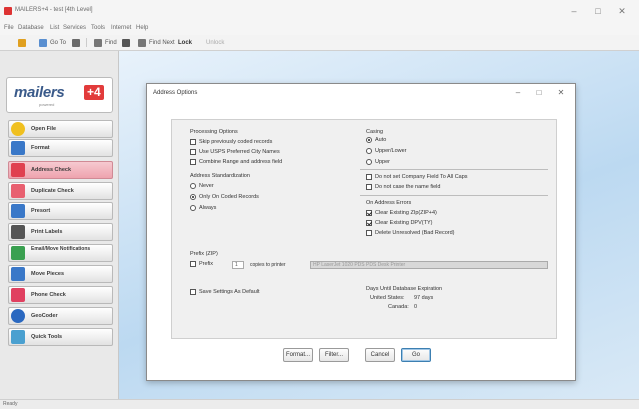 This screenshot has height=409, width=639. Describe the element at coordinates (417, 177) in the screenshot. I see `company-caps-checkbox: Do not set Company Field To All Caps` at that location.